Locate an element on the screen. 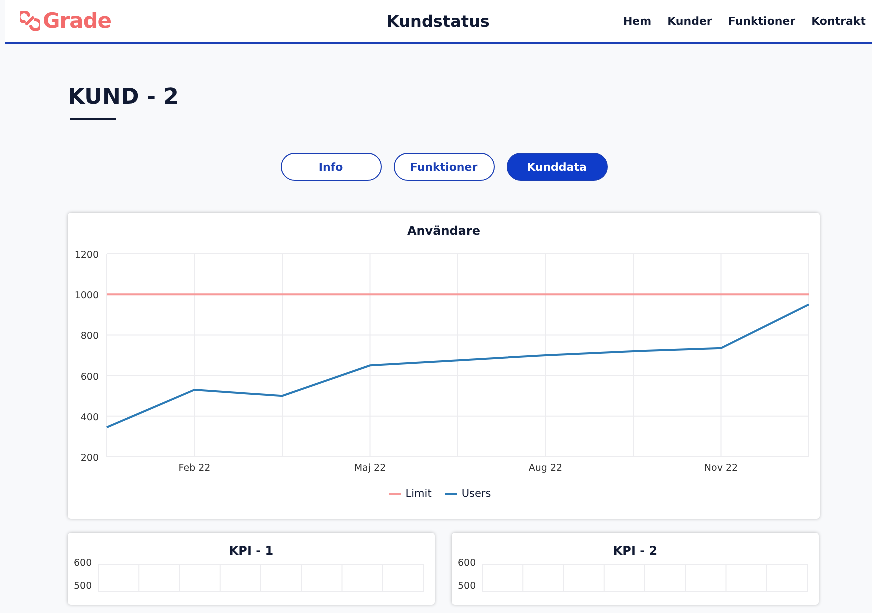 This screenshot has height=613, width=872. logo-icon is located at coordinates (30, 21).